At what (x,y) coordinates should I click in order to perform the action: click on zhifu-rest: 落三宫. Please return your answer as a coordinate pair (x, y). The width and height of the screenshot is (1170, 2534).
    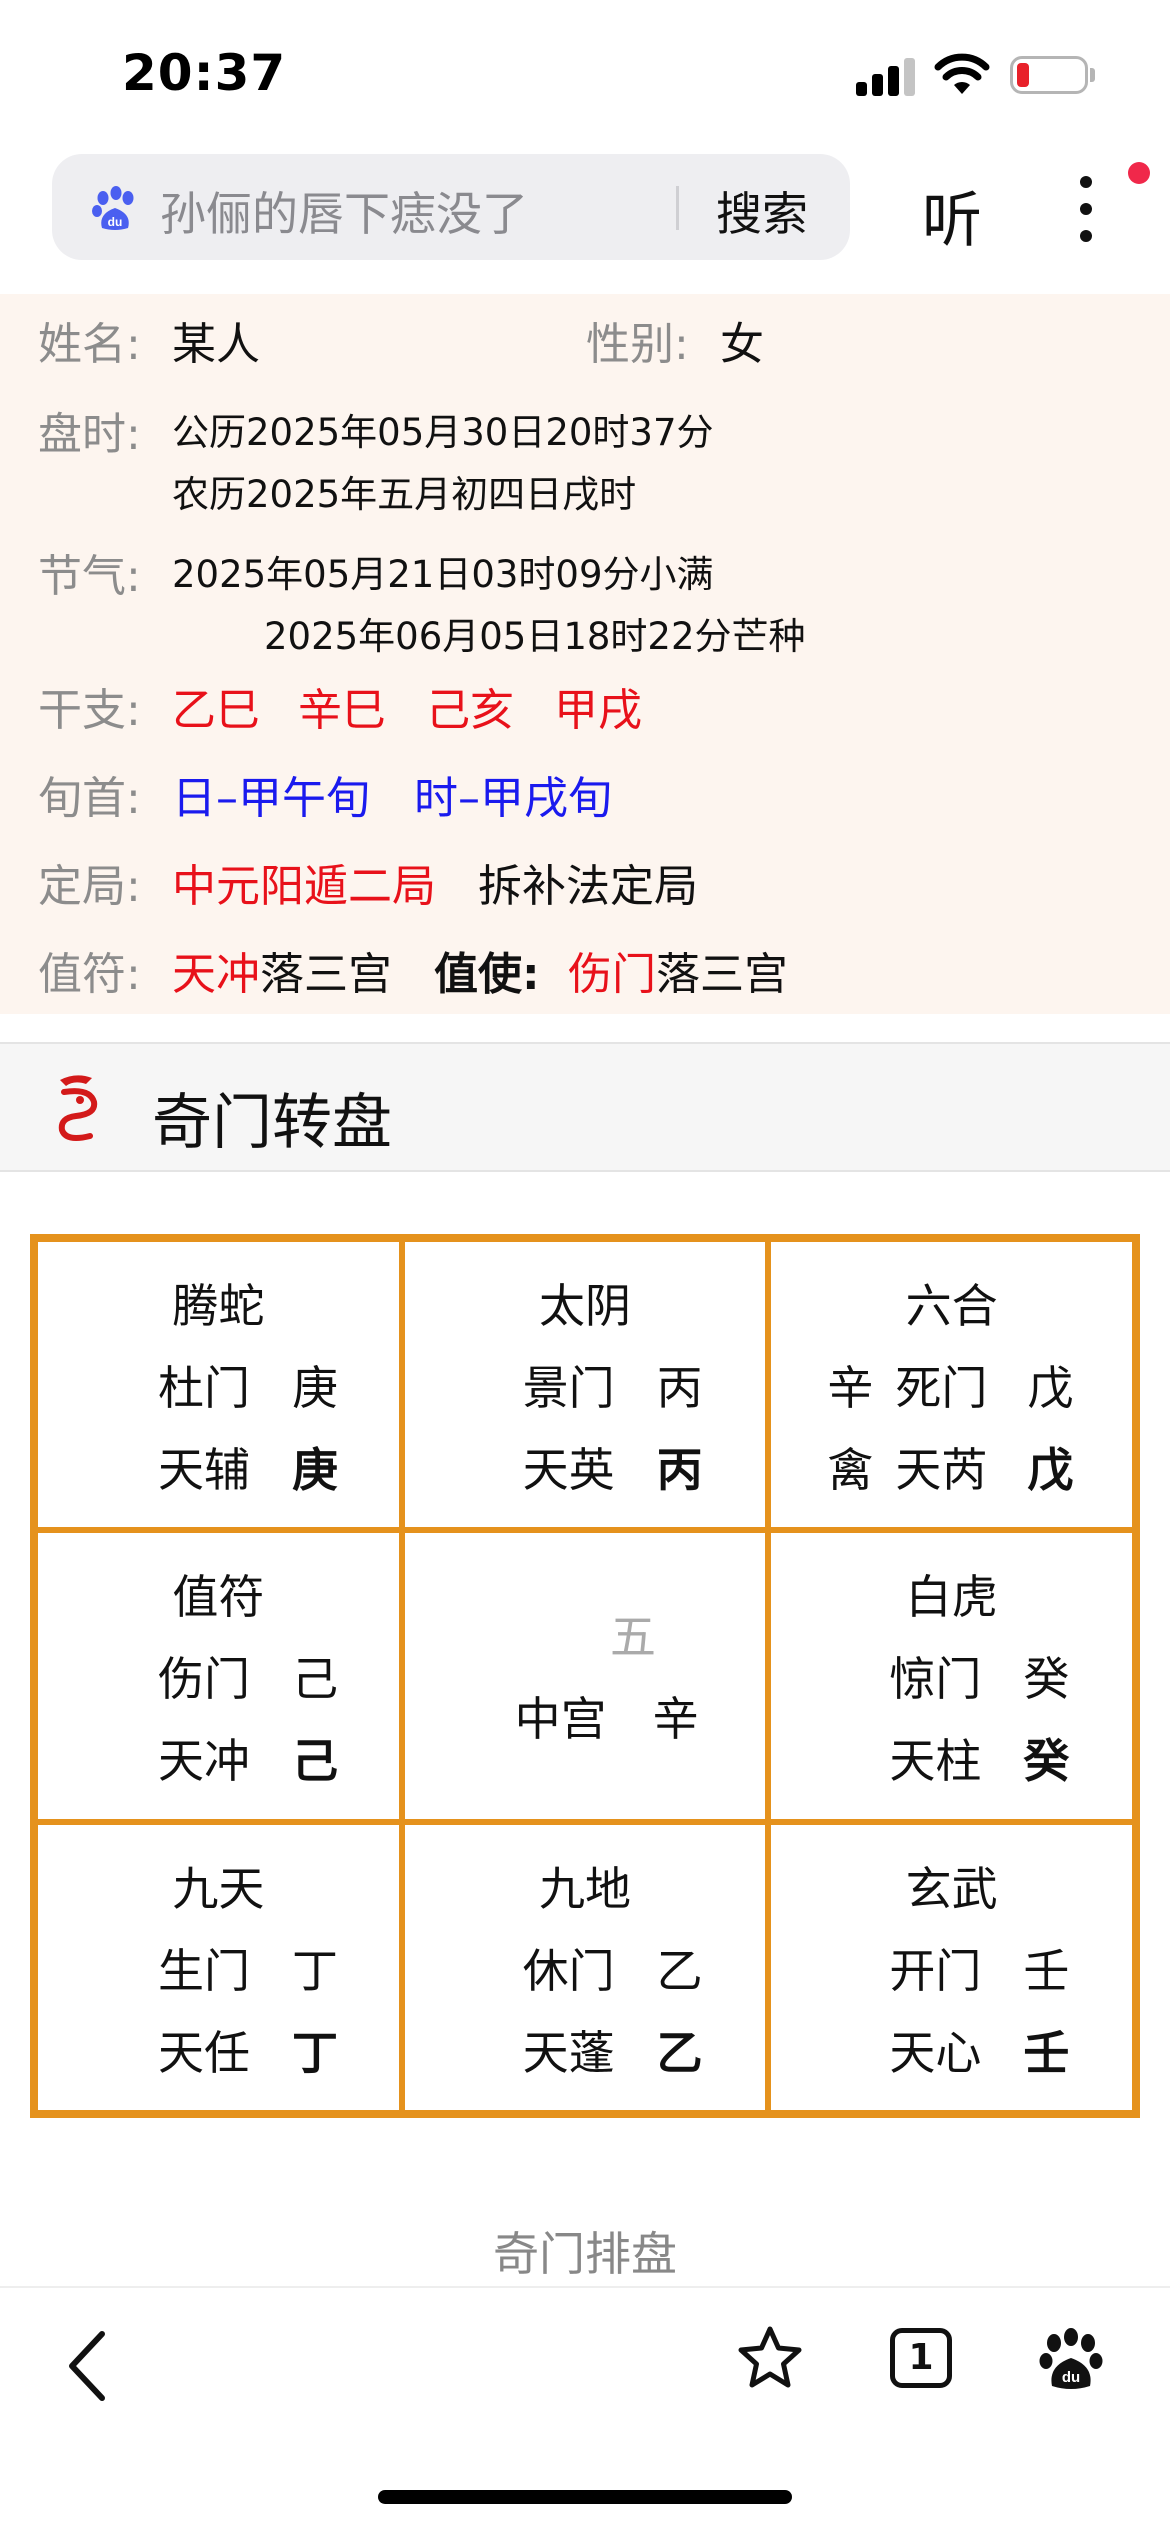
    Looking at the image, I should click on (326, 974).